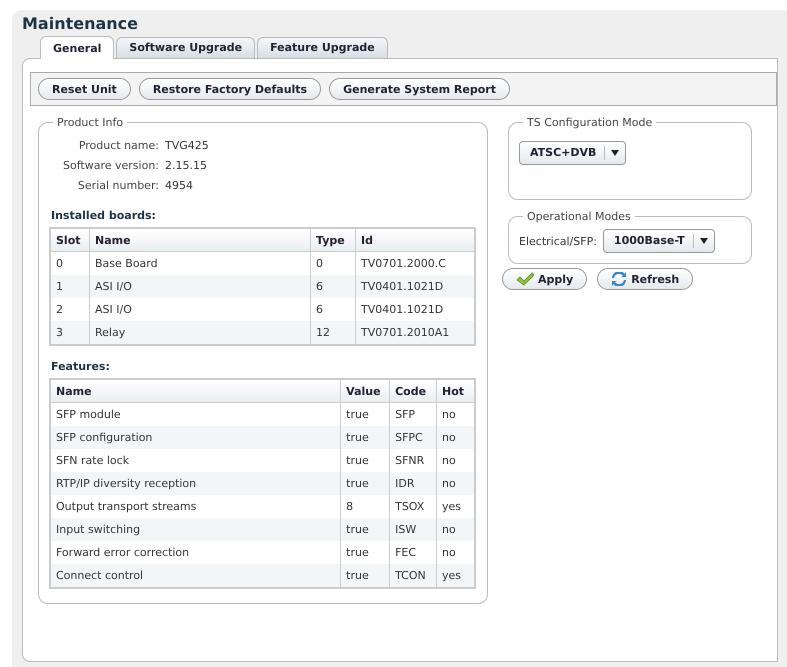 The image size is (787, 667). I want to click on field-value: 2.15.15, so click(186, 165).